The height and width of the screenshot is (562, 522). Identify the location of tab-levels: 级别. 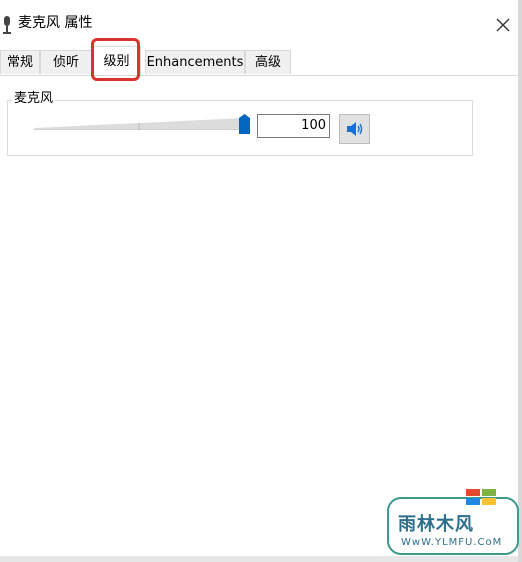
(116, 61).